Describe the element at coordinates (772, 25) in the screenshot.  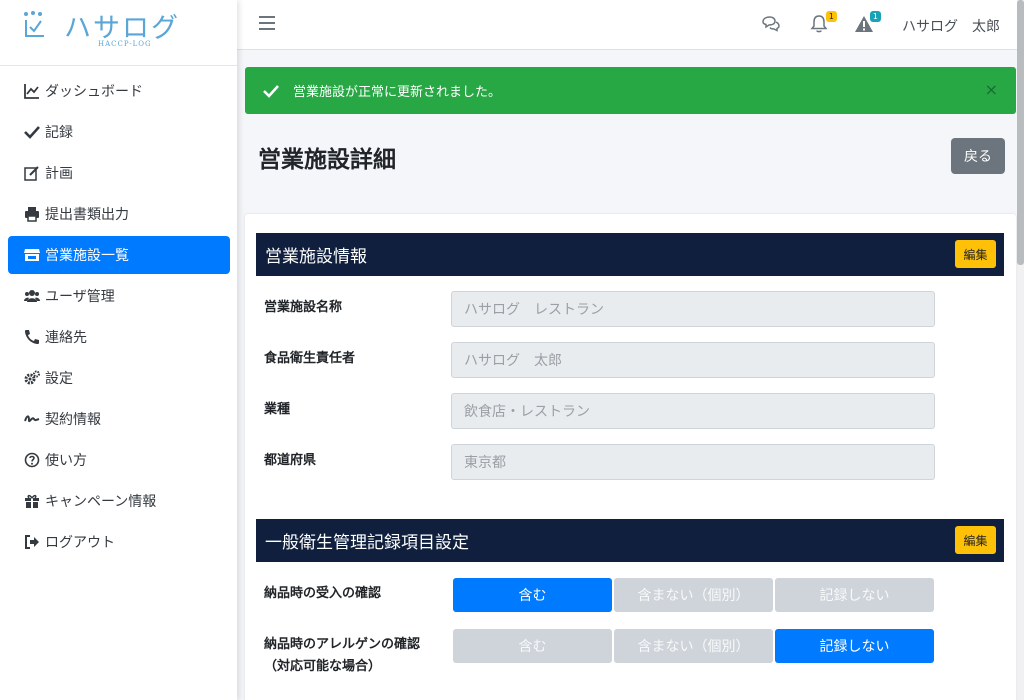
I see `chat-icon` at that location.